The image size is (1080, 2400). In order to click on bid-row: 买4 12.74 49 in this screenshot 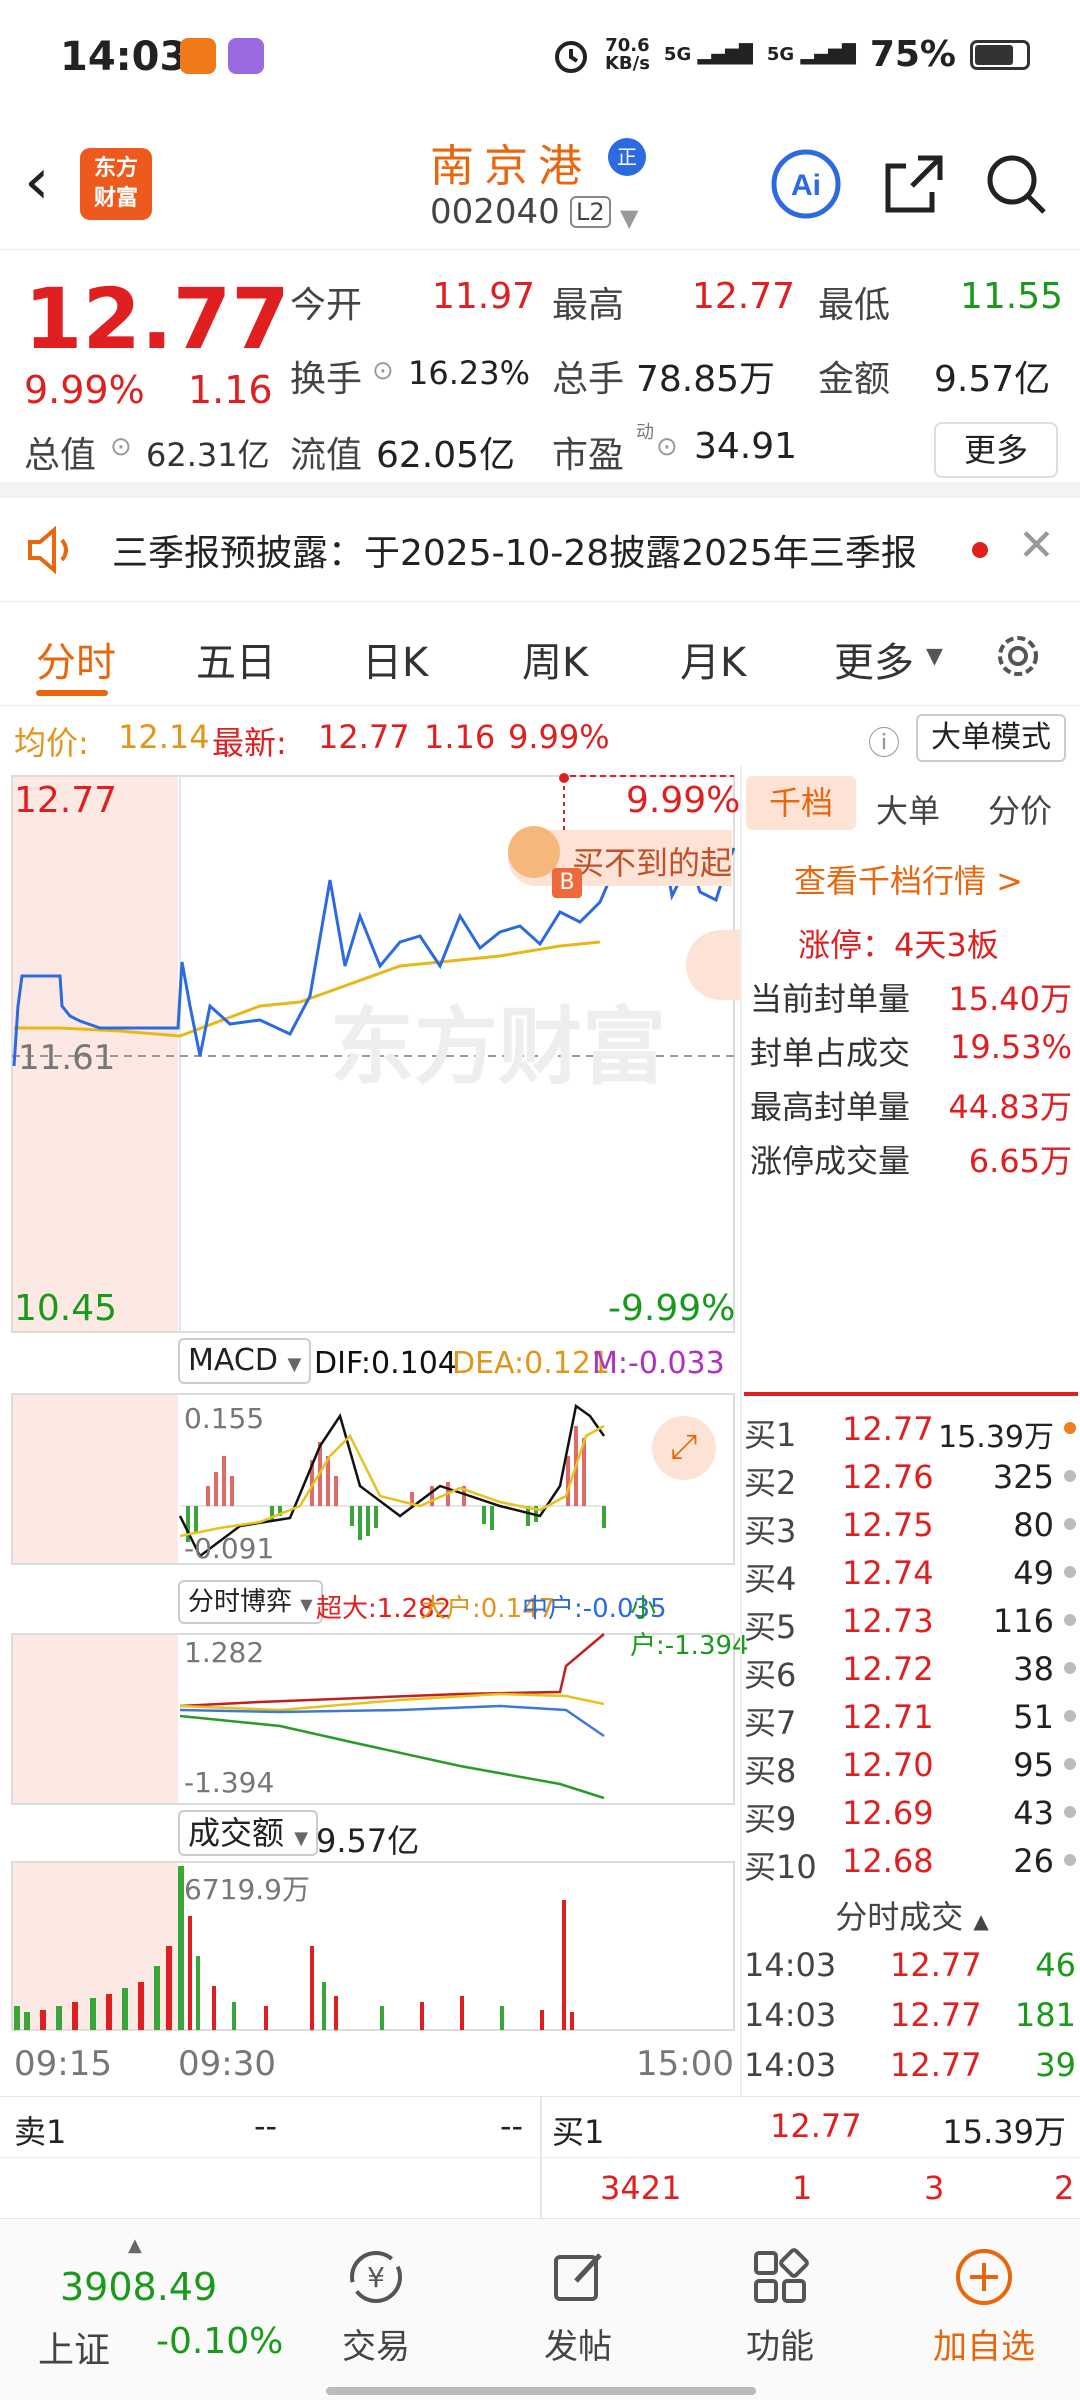, I will do `click(911, 1576)`.